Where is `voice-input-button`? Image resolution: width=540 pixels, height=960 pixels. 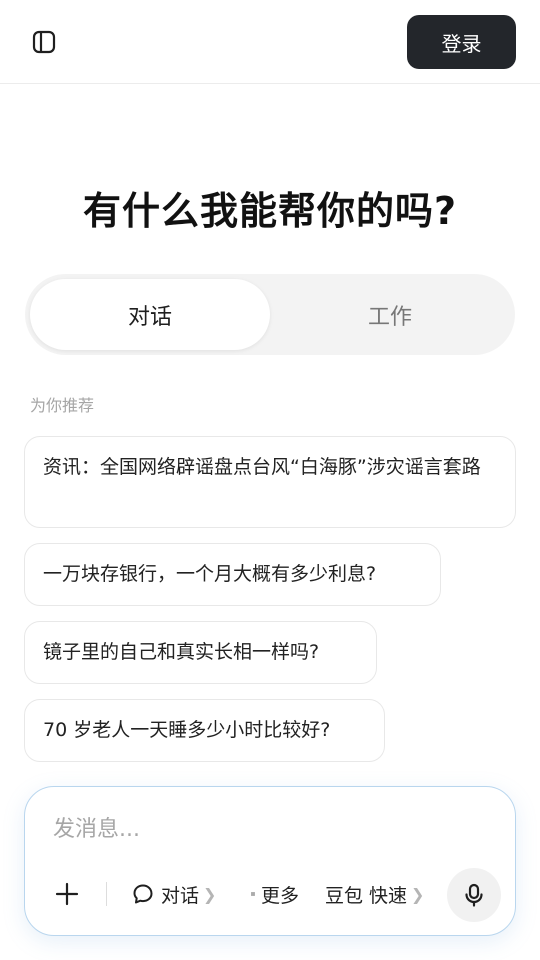 voice-input-button is located at coordinates (474, 895).